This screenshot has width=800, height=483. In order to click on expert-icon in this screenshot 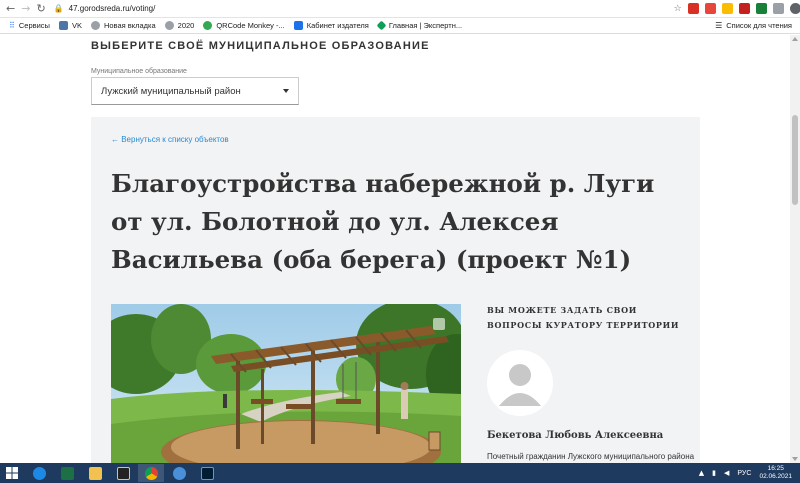, I will do `click(381, 25)`.